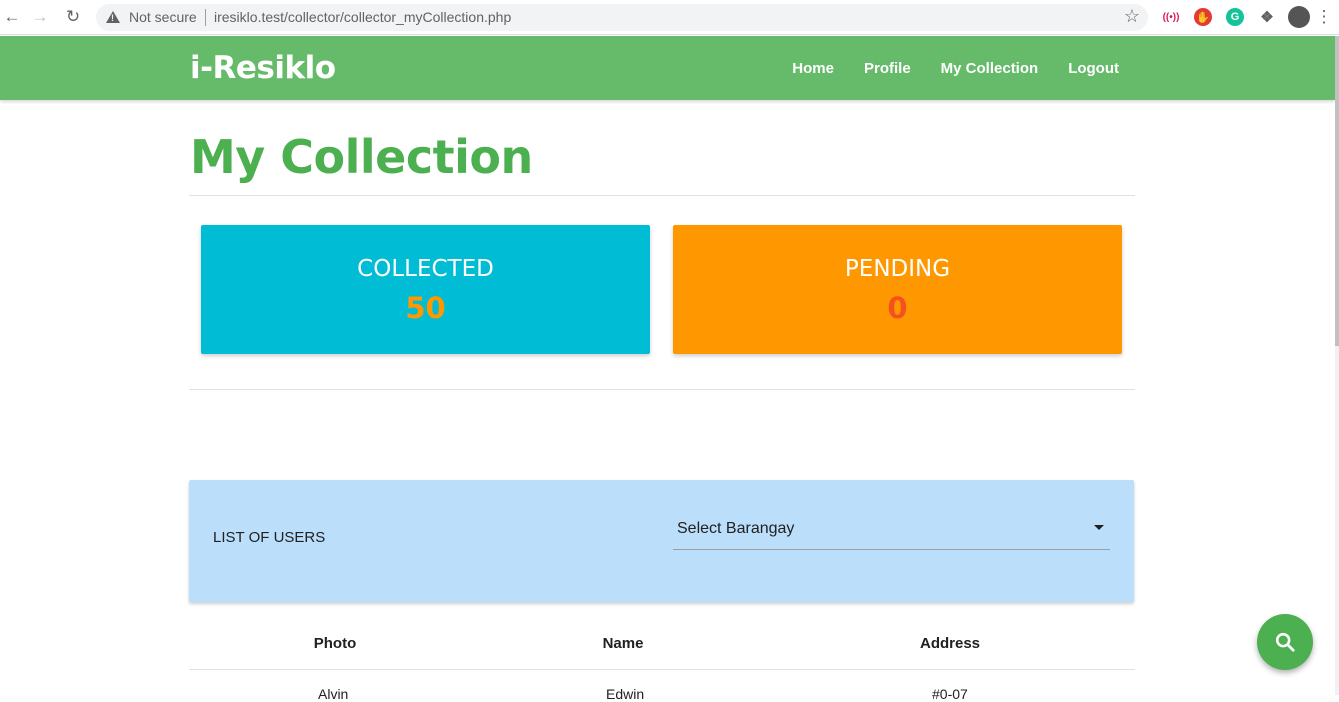 This screenshot has width=1339, height=702. I want to click on barangay-select: Select Barangay, so click(891, 531).